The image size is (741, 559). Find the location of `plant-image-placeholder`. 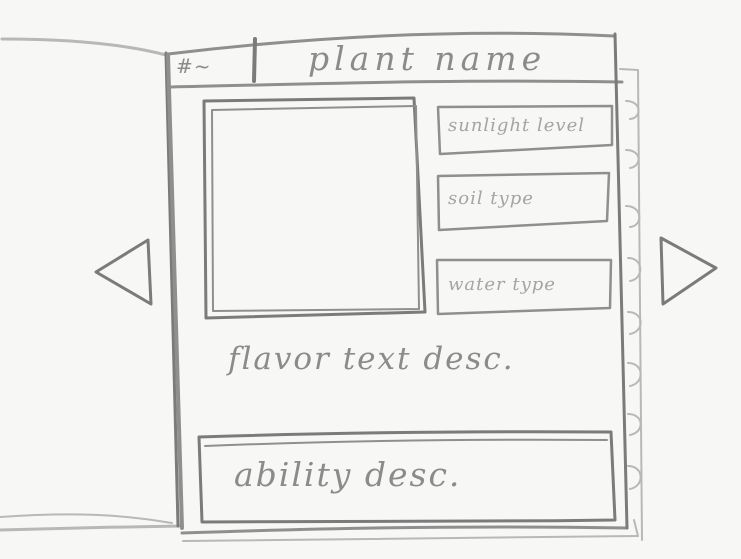

plant-image-placeholder is located at coordinates (316, 210).